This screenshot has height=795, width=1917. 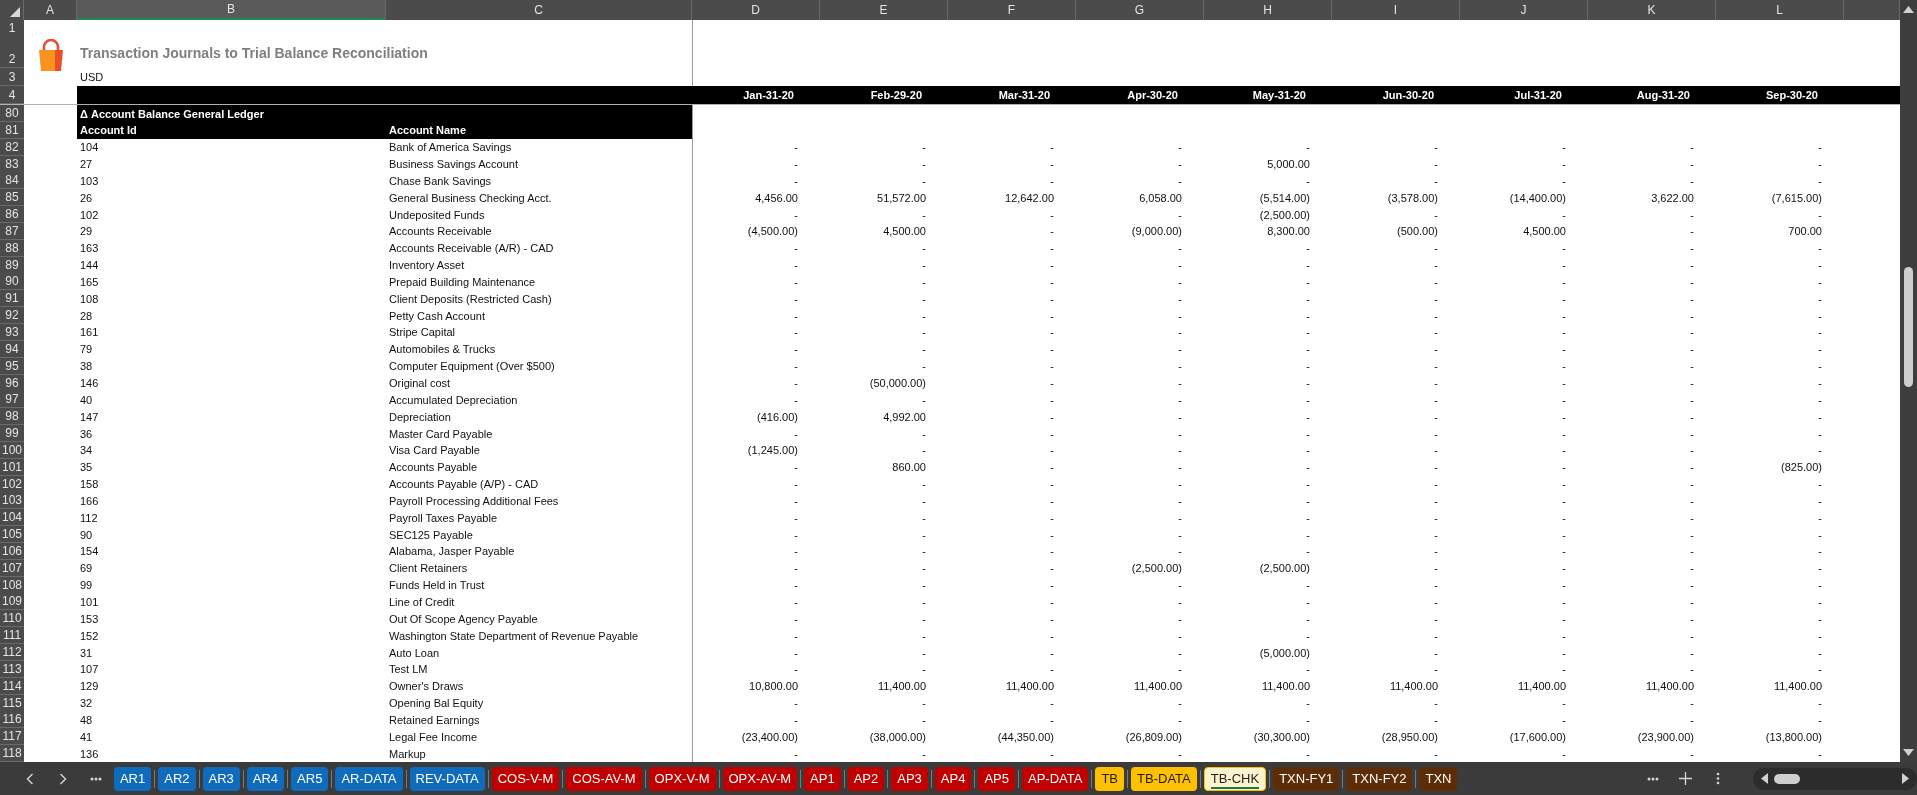 I want to click on row-number: 92, so click(x=12, y=316).